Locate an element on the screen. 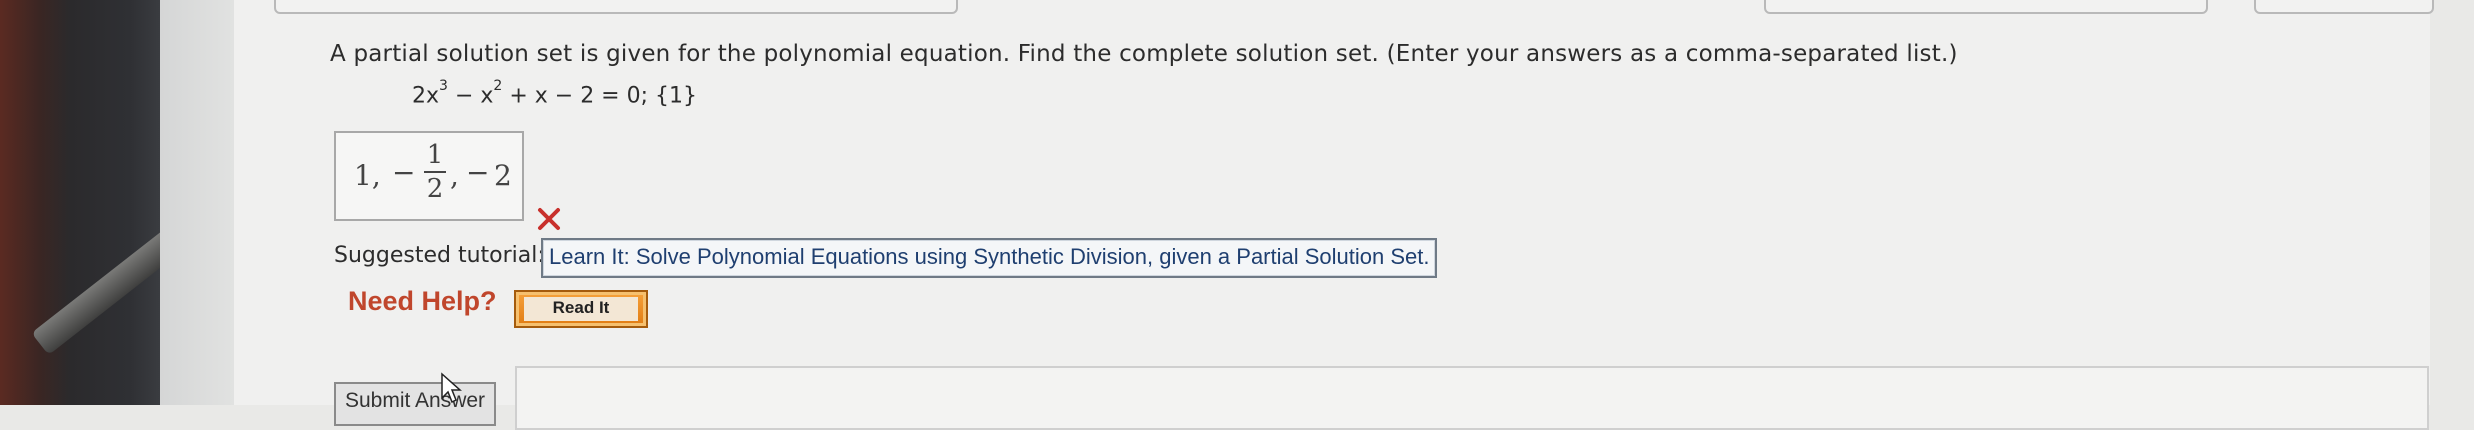 The height and width of the screenshot is (430, 2474). answer-comma: , is located at coordinates (454, 175).